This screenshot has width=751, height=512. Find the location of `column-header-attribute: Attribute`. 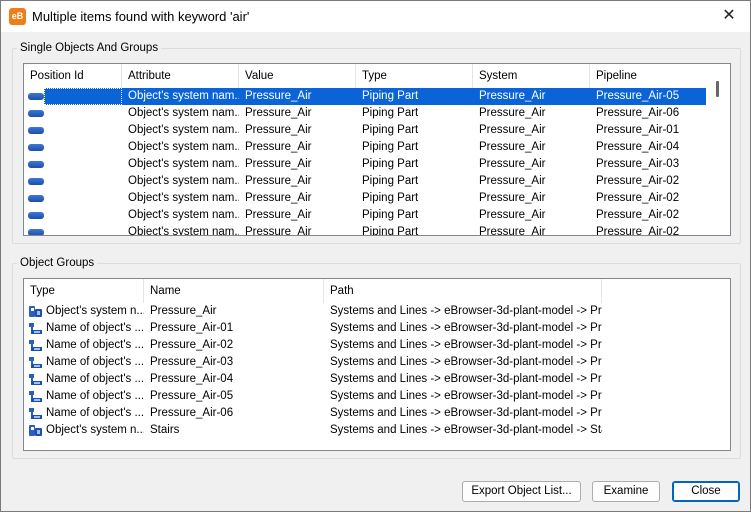

column-header-attribute: Attribute is located at coordinates (180, 76).